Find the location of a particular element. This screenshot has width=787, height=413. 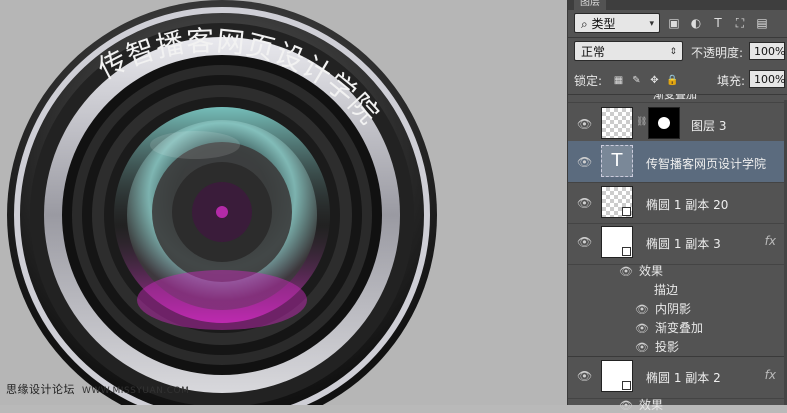

layer-partial: 渐变叠加 is located at coordinates (676, 98).